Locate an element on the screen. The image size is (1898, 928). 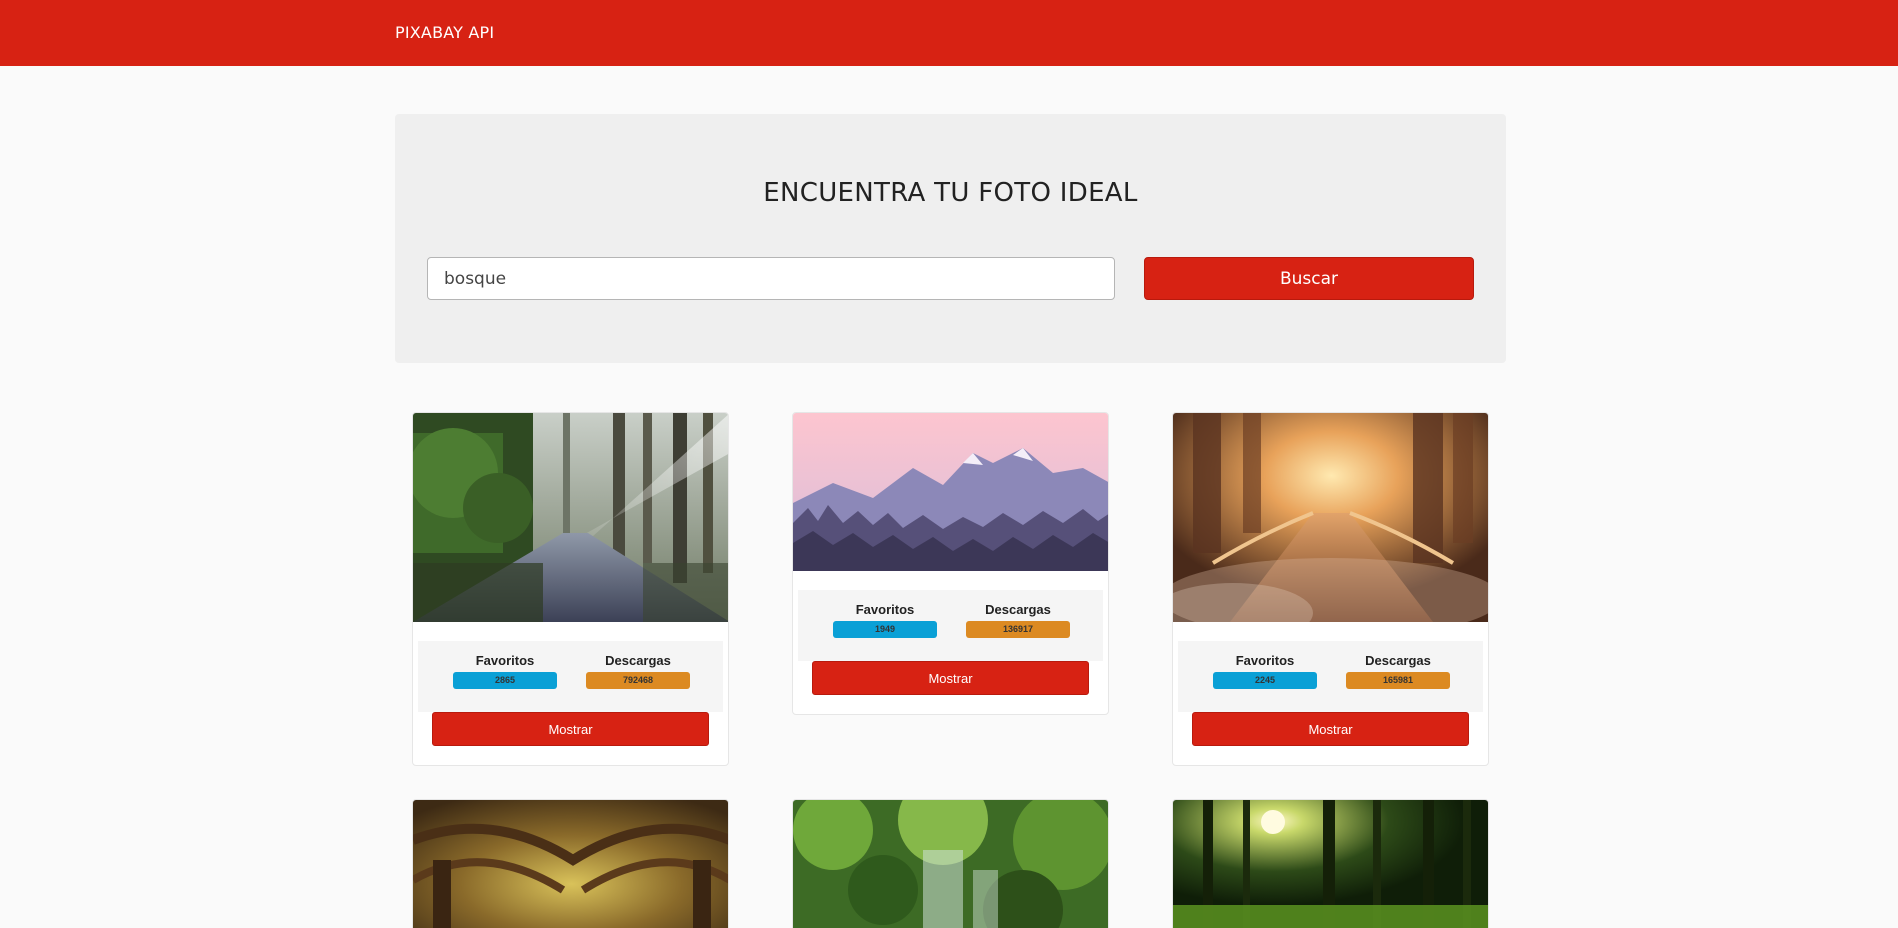
brand-logo: PIXABAY API is located at coordinates (444, 32).